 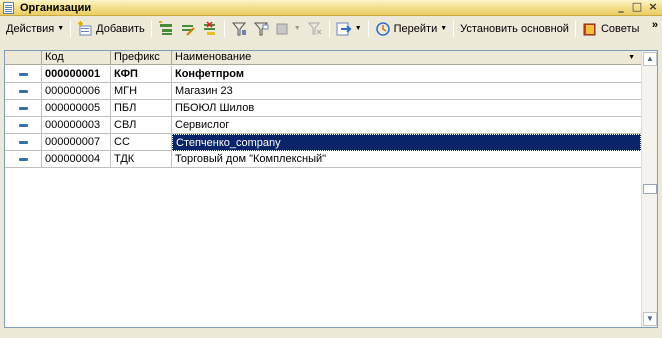 What do you see at coordinates (76, 91) in the screenshot?
I see `cell-code: 000000006` at bounding box center [76, 91].